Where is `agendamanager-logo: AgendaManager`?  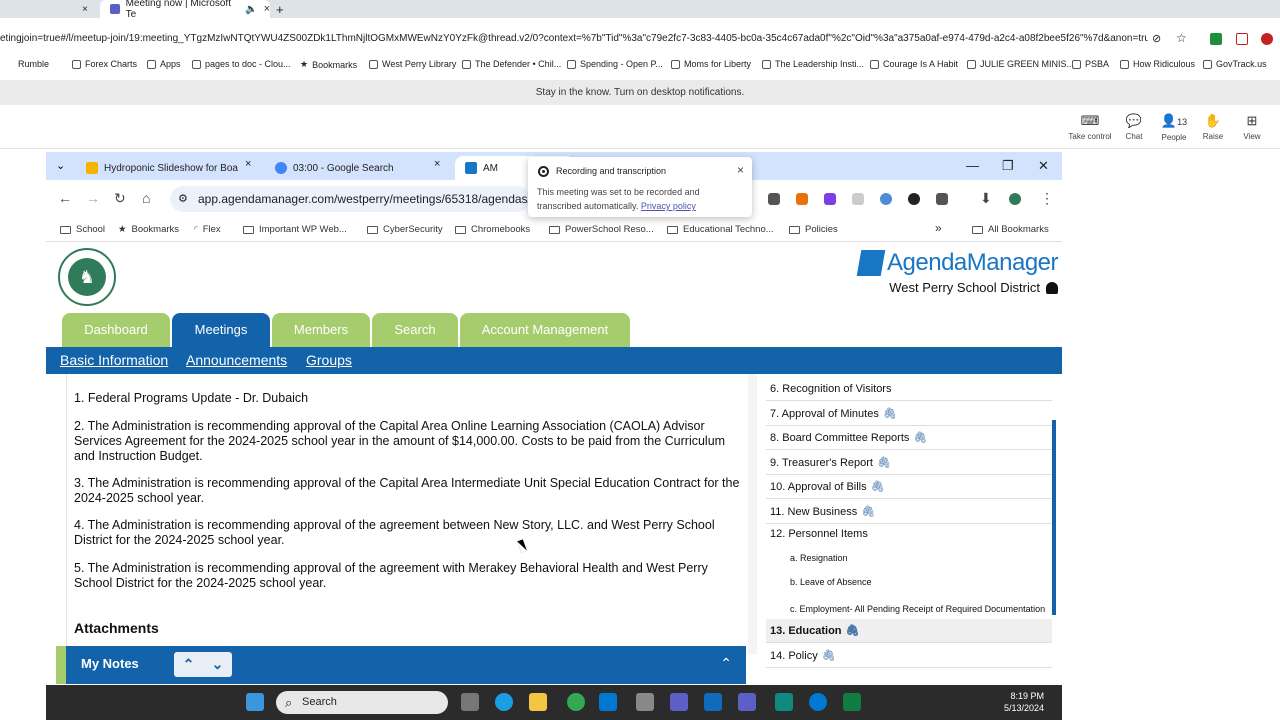
agendamanager-logo: AgendaManager is located at coordinates (957, 263).